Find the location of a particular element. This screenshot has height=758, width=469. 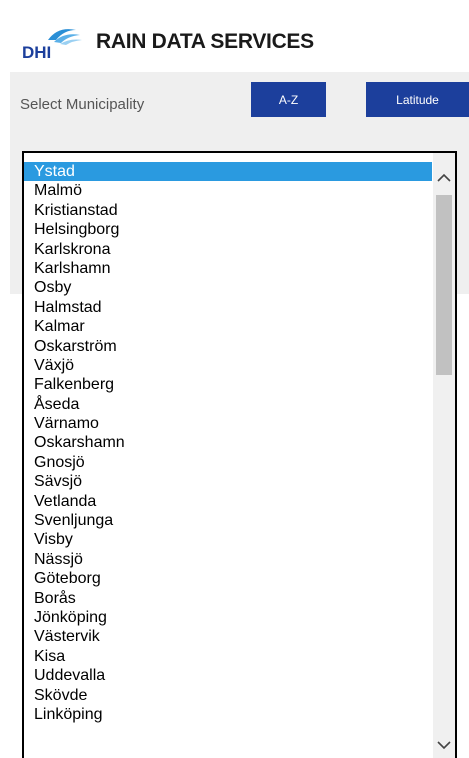

municipality-option: Gnosjö is located at coordinates (228, 462).